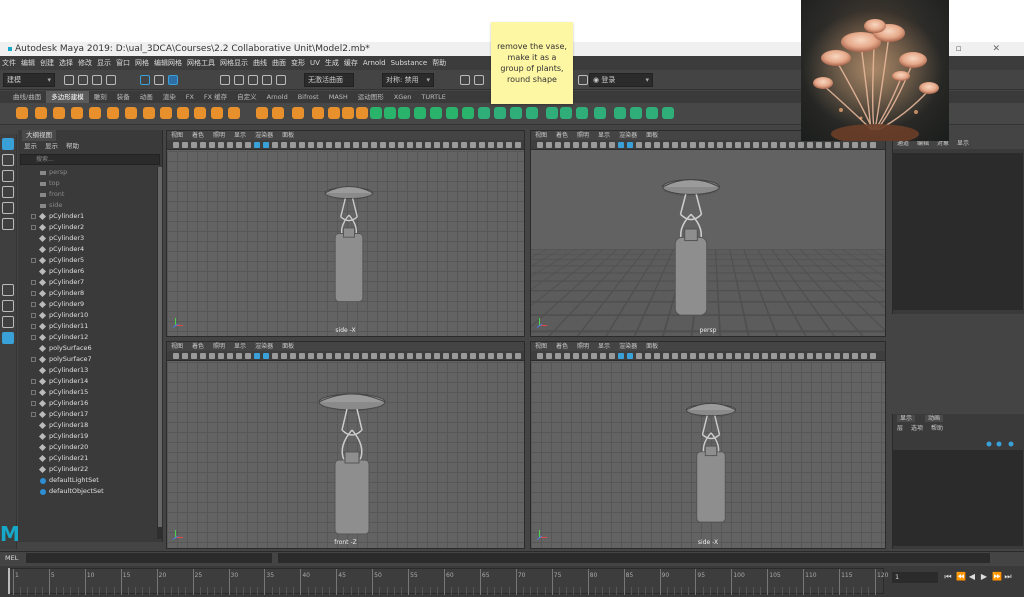  What do you see at coordinates (87, 194) in the screenshot?
I see `outliner-item: front` at bounding box center [87, 194].